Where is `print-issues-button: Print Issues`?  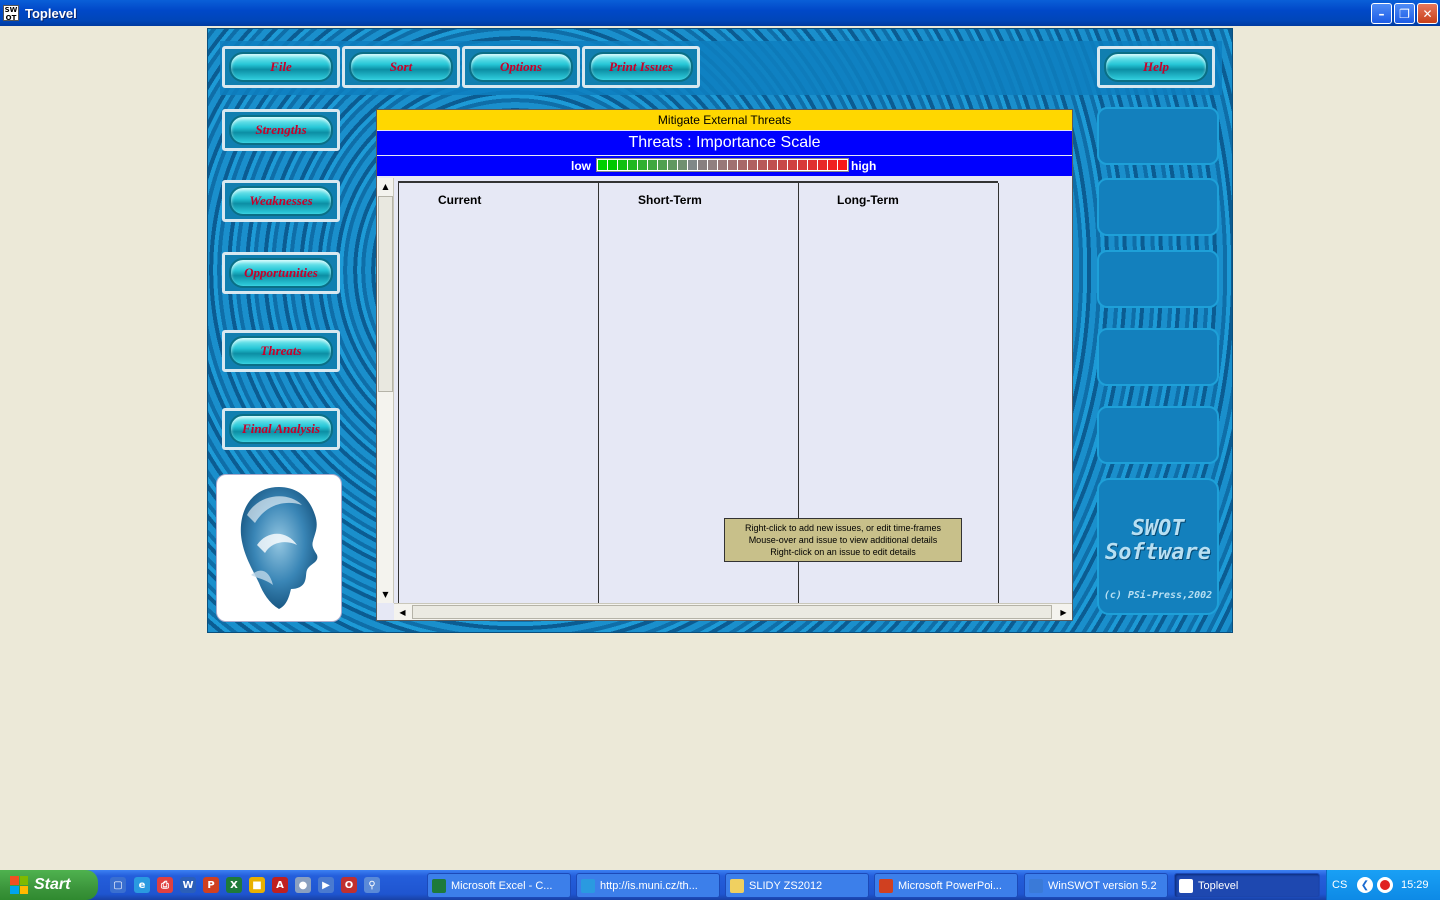 print-issues-button: Print Issues is located at coordinates (641, 67).